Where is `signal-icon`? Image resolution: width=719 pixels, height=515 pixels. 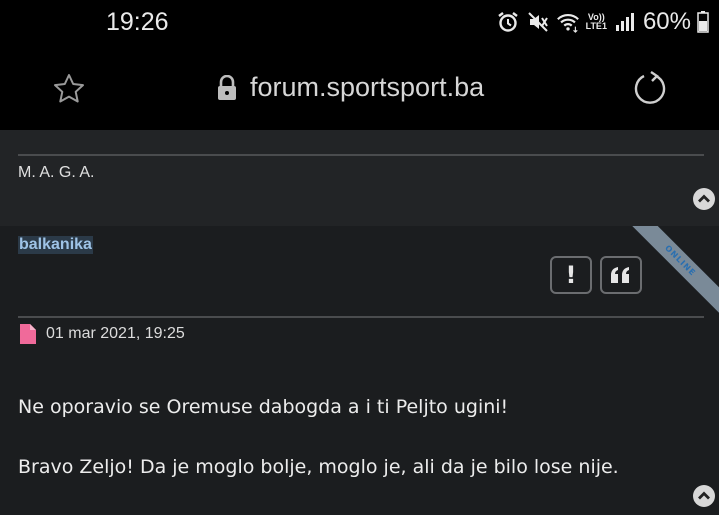
signal-icon is located at coordinates (625, 22).